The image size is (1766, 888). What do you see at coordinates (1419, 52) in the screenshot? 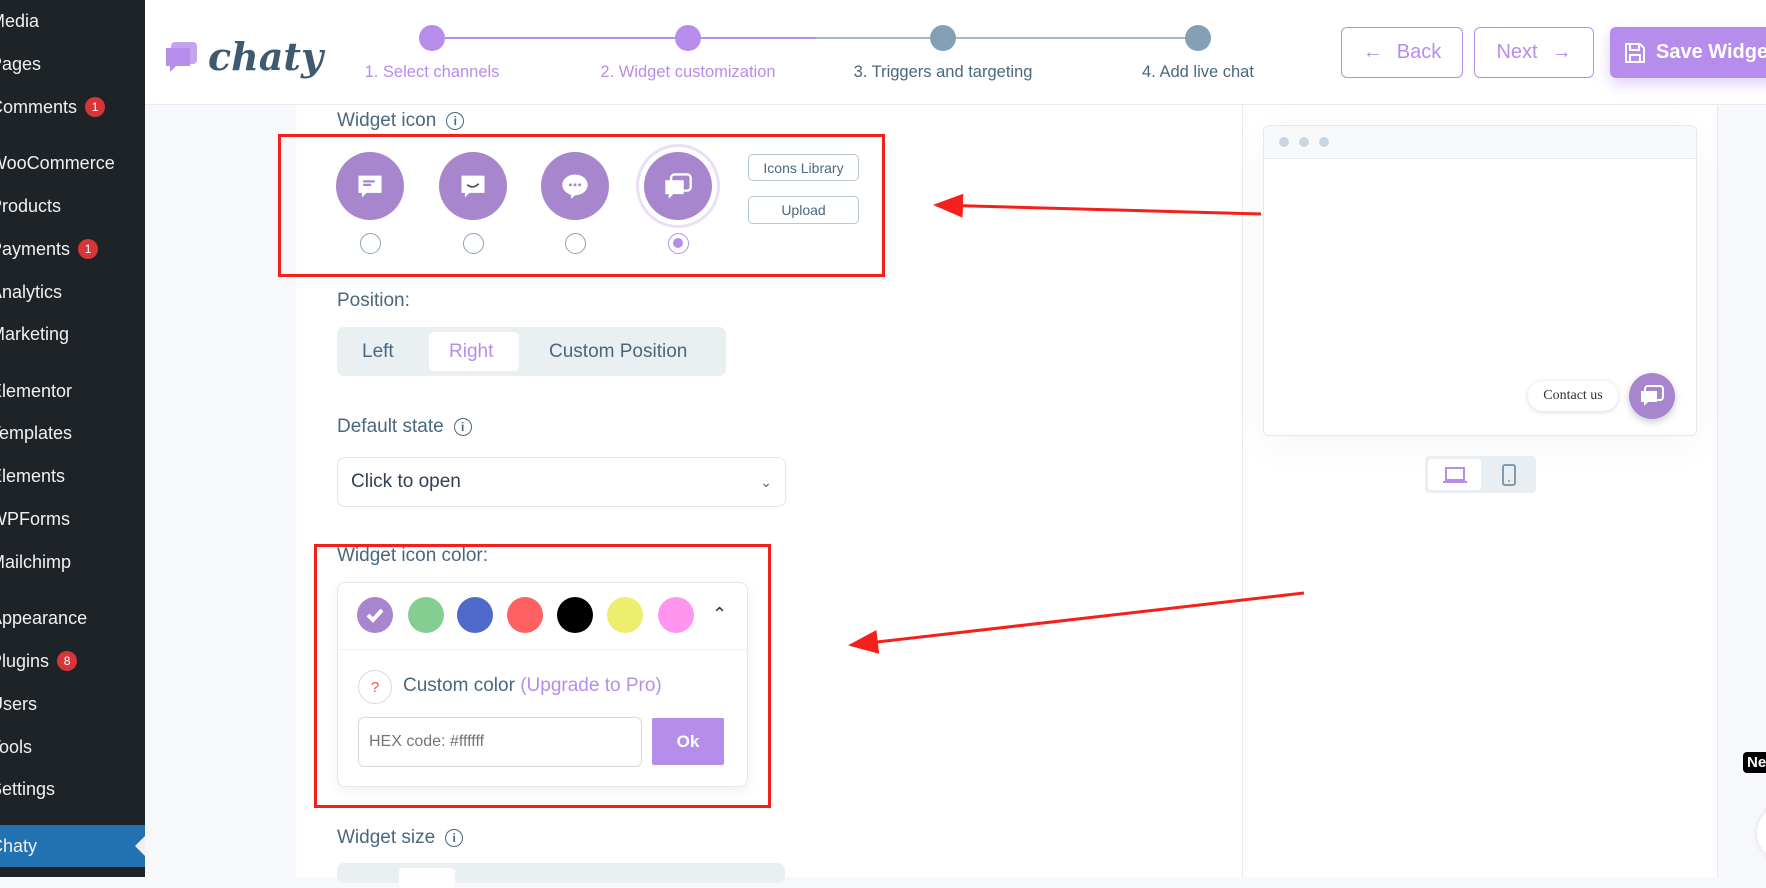
I see `back-label: Back` at bounding box center [1419, 52].